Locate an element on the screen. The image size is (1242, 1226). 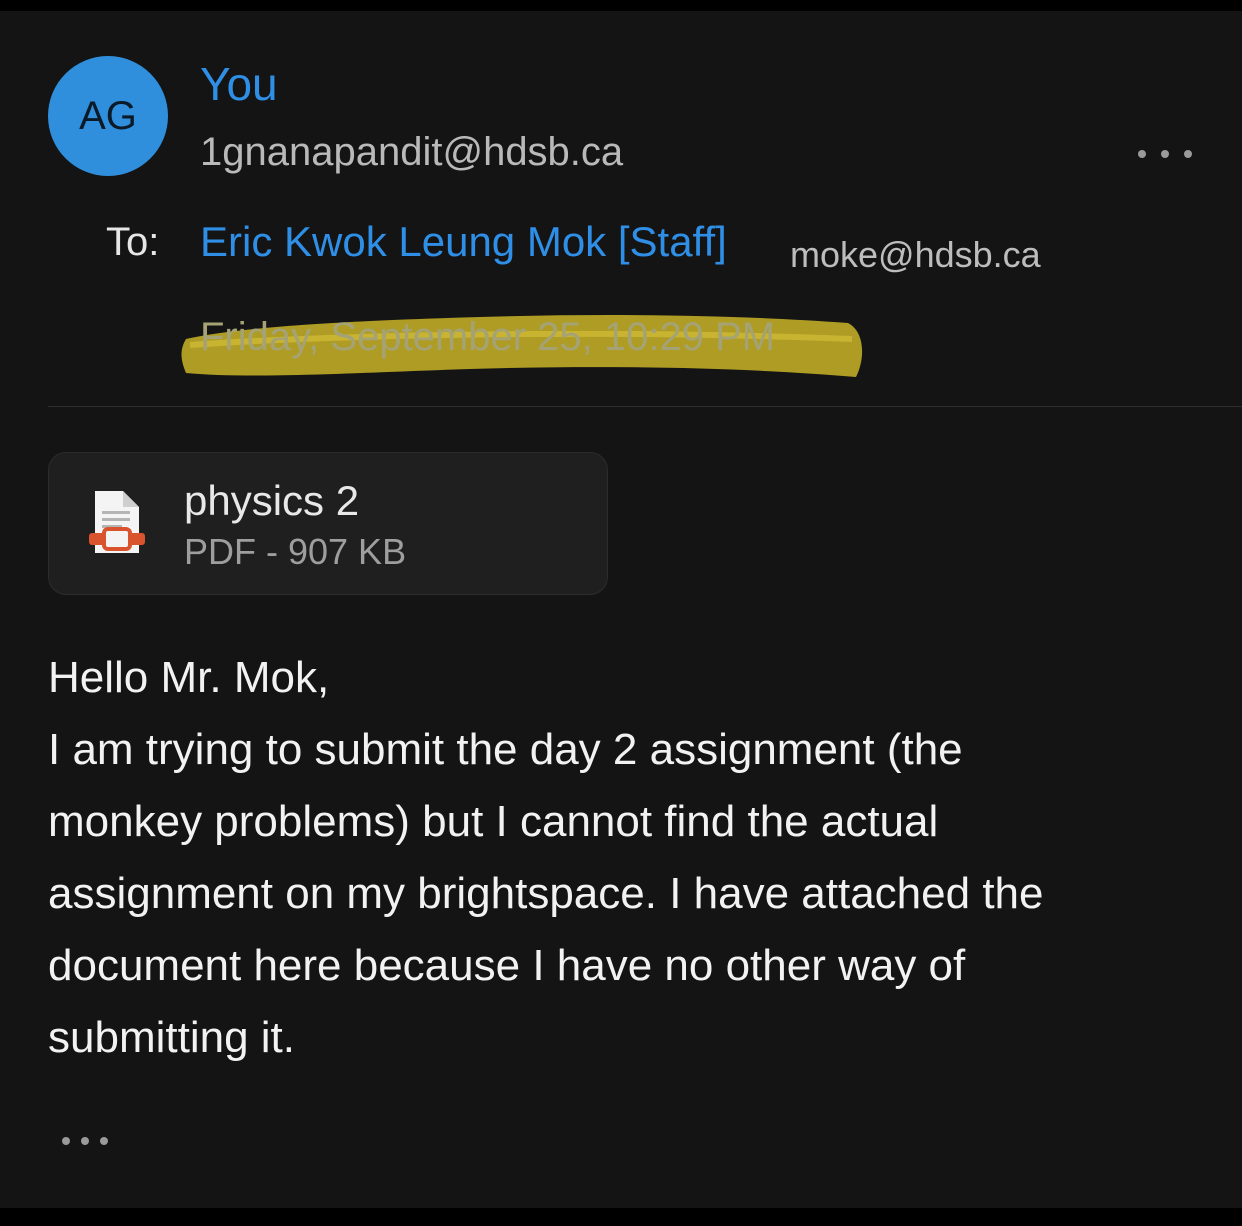
ellipsis-icon is located at coordinates (66, 1141).